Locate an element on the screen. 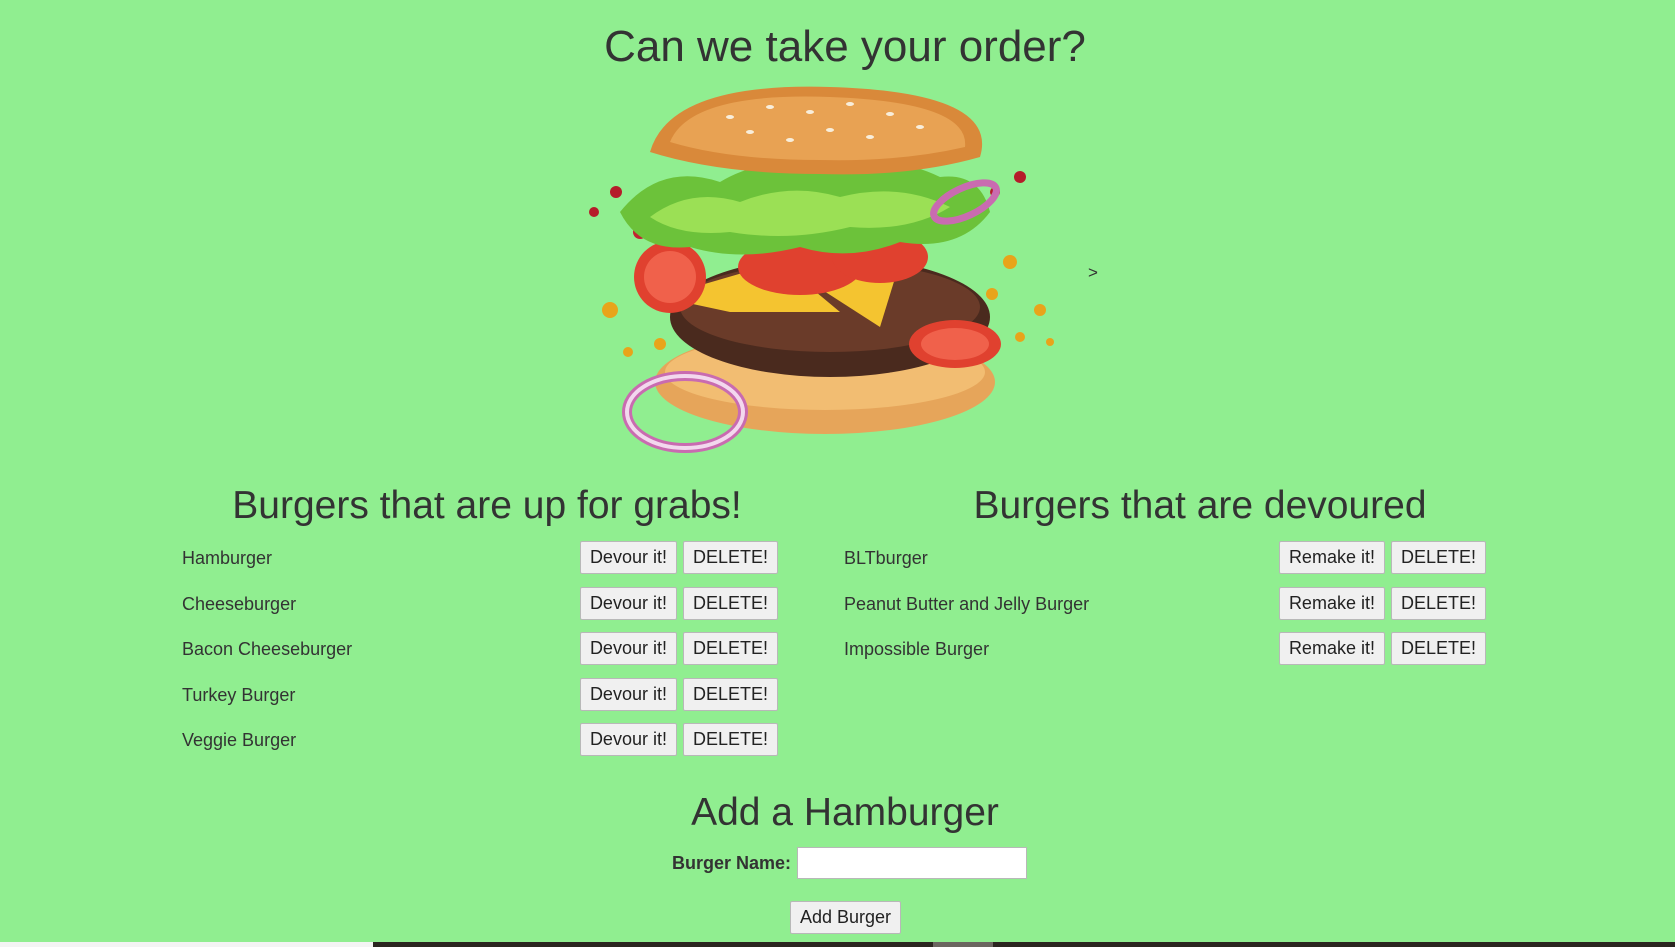 The width and height of the screenshot is (1675, 947). burger-name: Bacon Cheeseburger is located at coordinates (267, 649).